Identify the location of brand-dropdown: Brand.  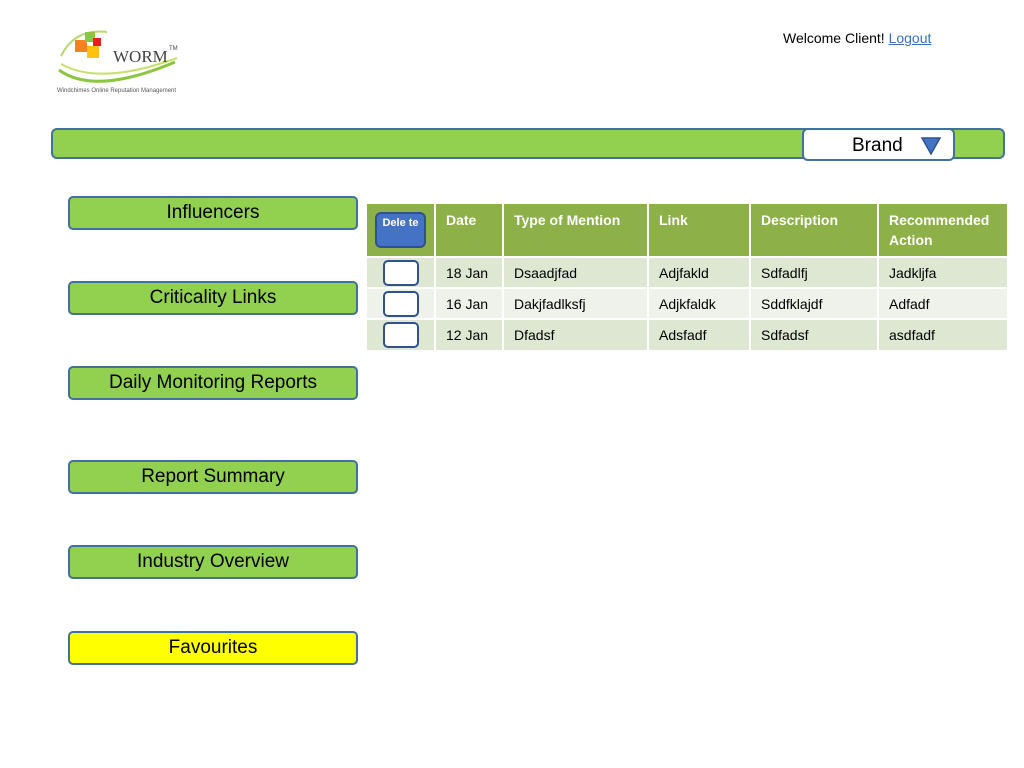
(878, 144).